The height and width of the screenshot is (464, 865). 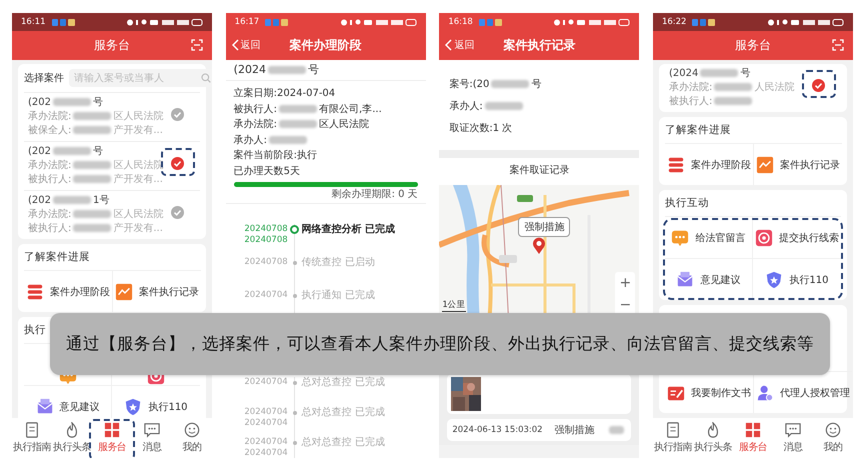 What do you see at coordinates (326, 171) in the screenshot?
I see `case-field: 已办理天数5天` at bounding box center [326, 171].